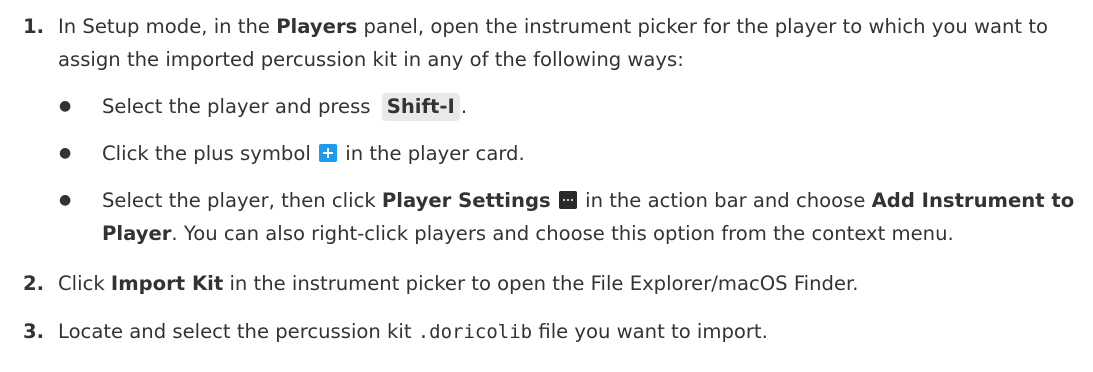 The height and width of the screenshot is (372, 1093). Describe the element at coordinates (167, 283) in the screenshot. I see `import-kit-term: Import Kit` at that location.